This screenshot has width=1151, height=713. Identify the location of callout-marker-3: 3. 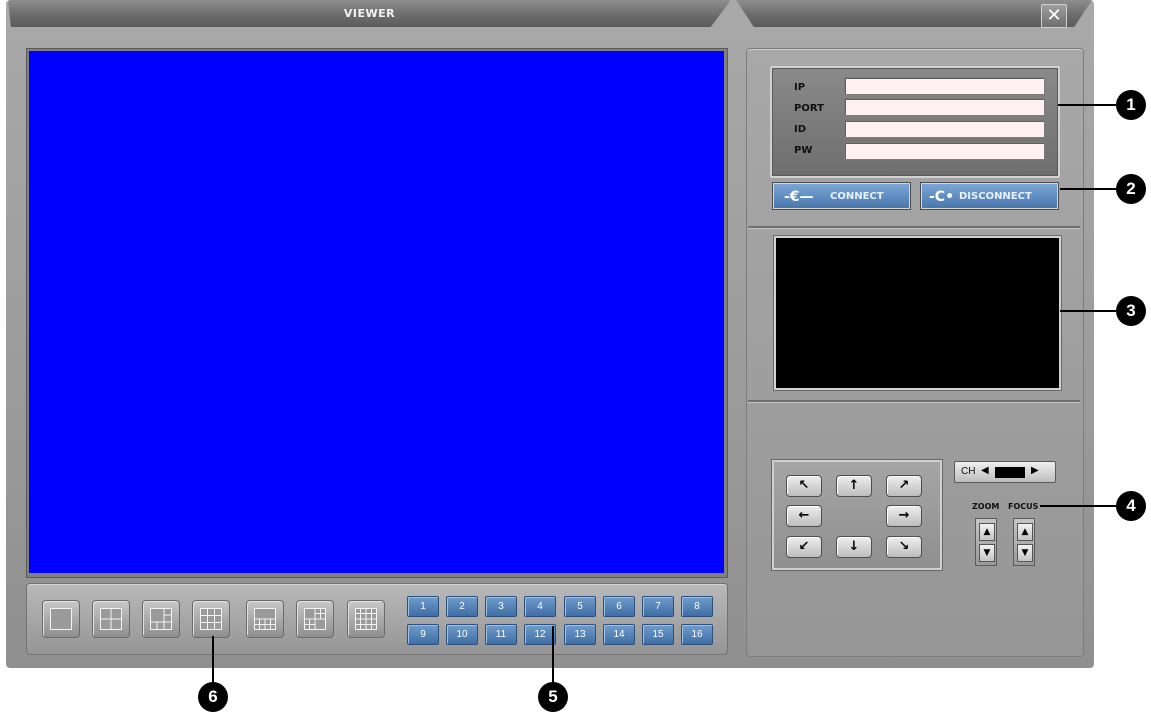
(1131, 311).